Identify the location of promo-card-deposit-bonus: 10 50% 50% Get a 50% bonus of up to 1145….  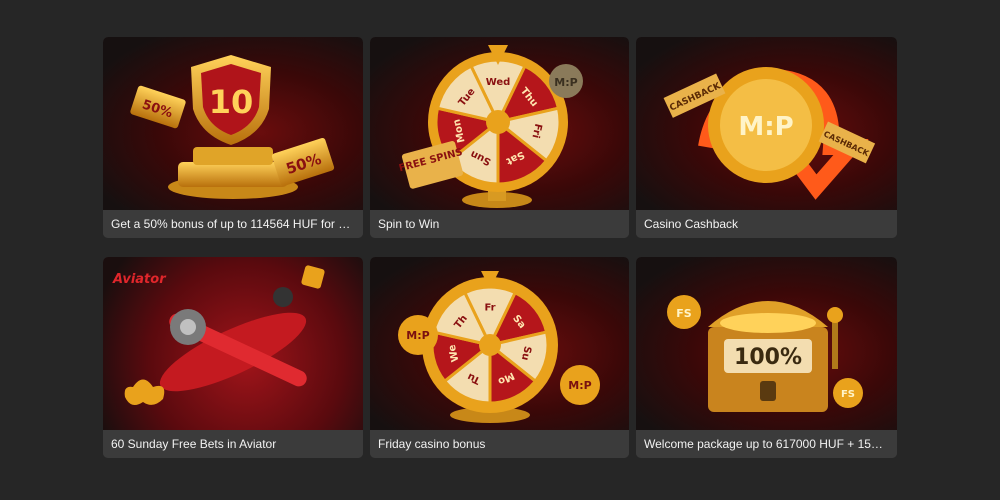
(233, 137).